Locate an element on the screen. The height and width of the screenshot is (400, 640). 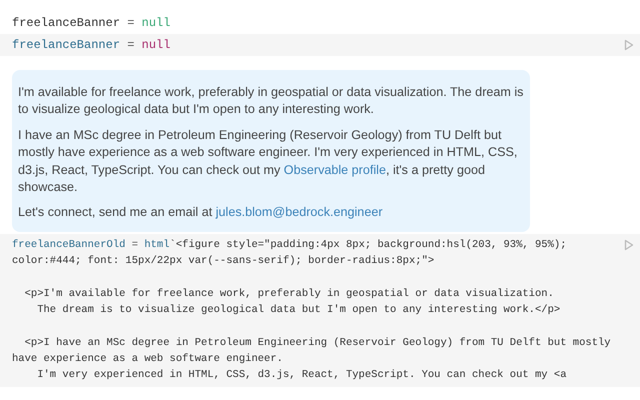
banner-paragraph: I'm available for freelance work, preferably in geospatial or data visualization. The dream is to visualize geological data but I'm open to any interesting work. is located at coordinates (271, 101).